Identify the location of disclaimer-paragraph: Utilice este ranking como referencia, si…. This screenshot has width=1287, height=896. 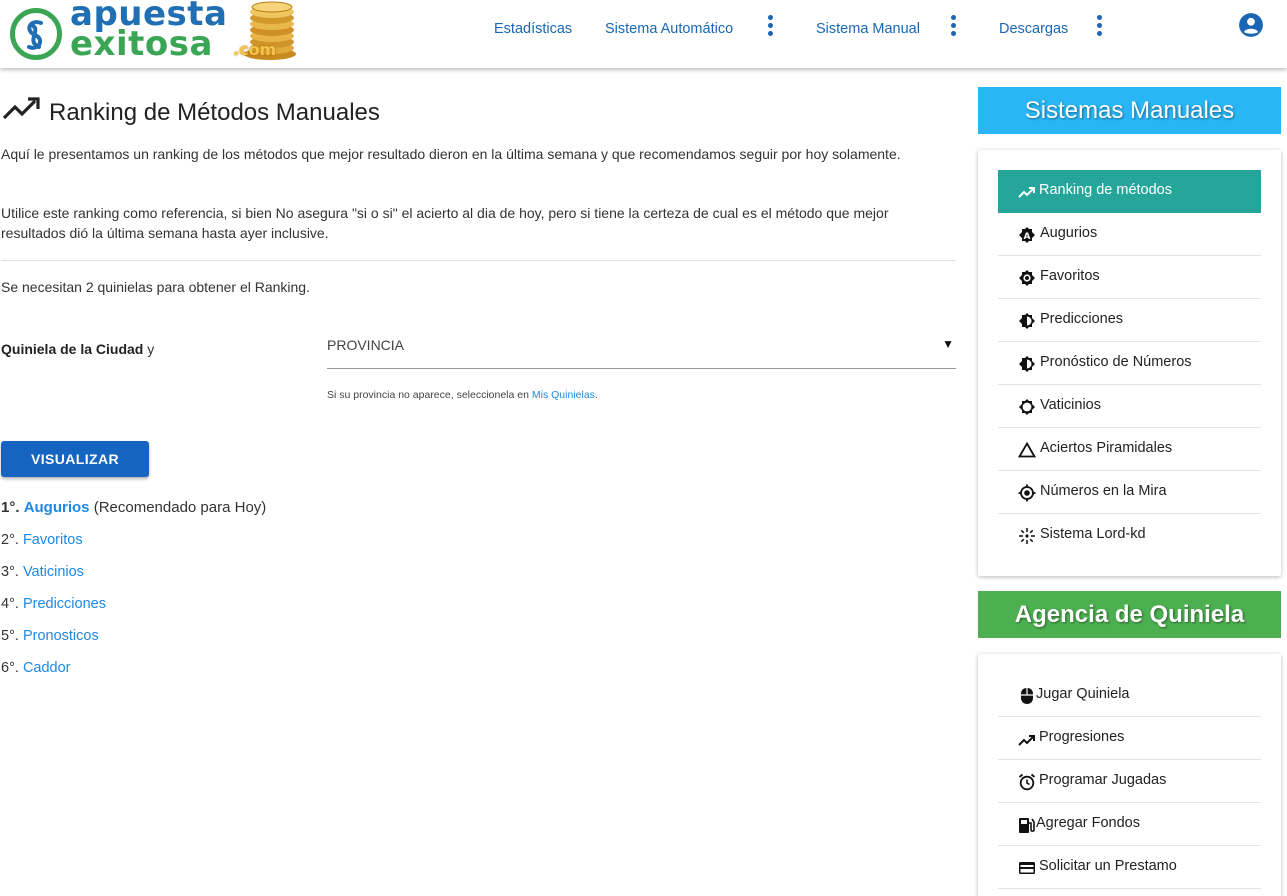
(445, 223).